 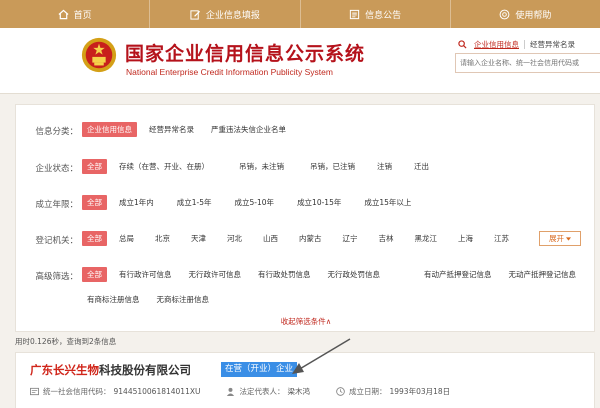 What do you see at coordinates (321, 356) in the screenshot?
I see `annotation-arrow-icon` at bounding box center [321, 356].